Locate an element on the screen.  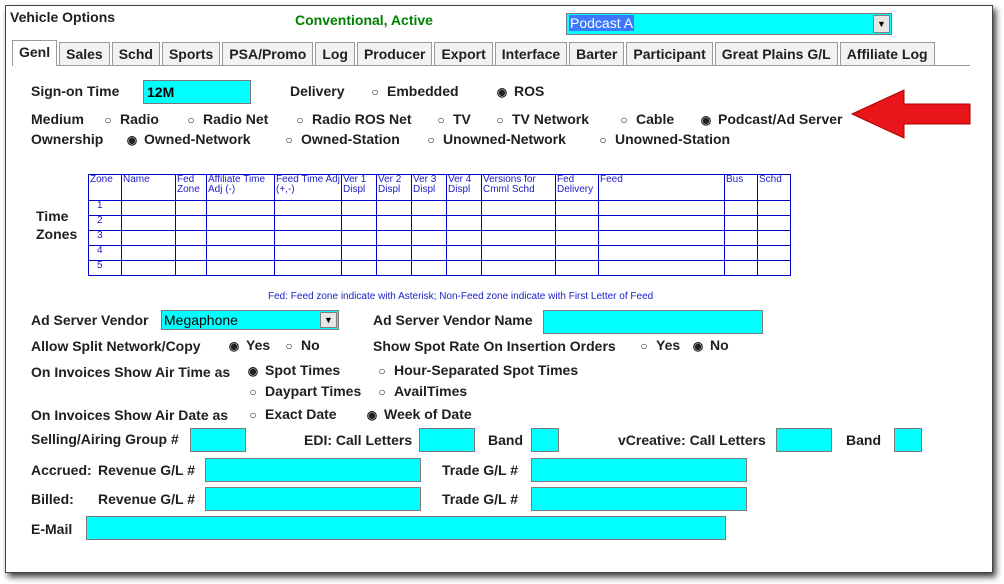
tab-psa-promo: PSA/Promo is located at coordinates (268, 53).